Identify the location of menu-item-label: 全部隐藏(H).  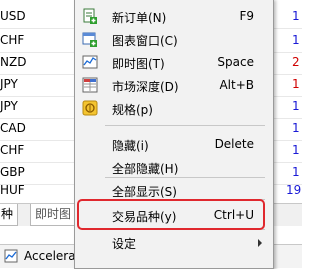
(145, 169).